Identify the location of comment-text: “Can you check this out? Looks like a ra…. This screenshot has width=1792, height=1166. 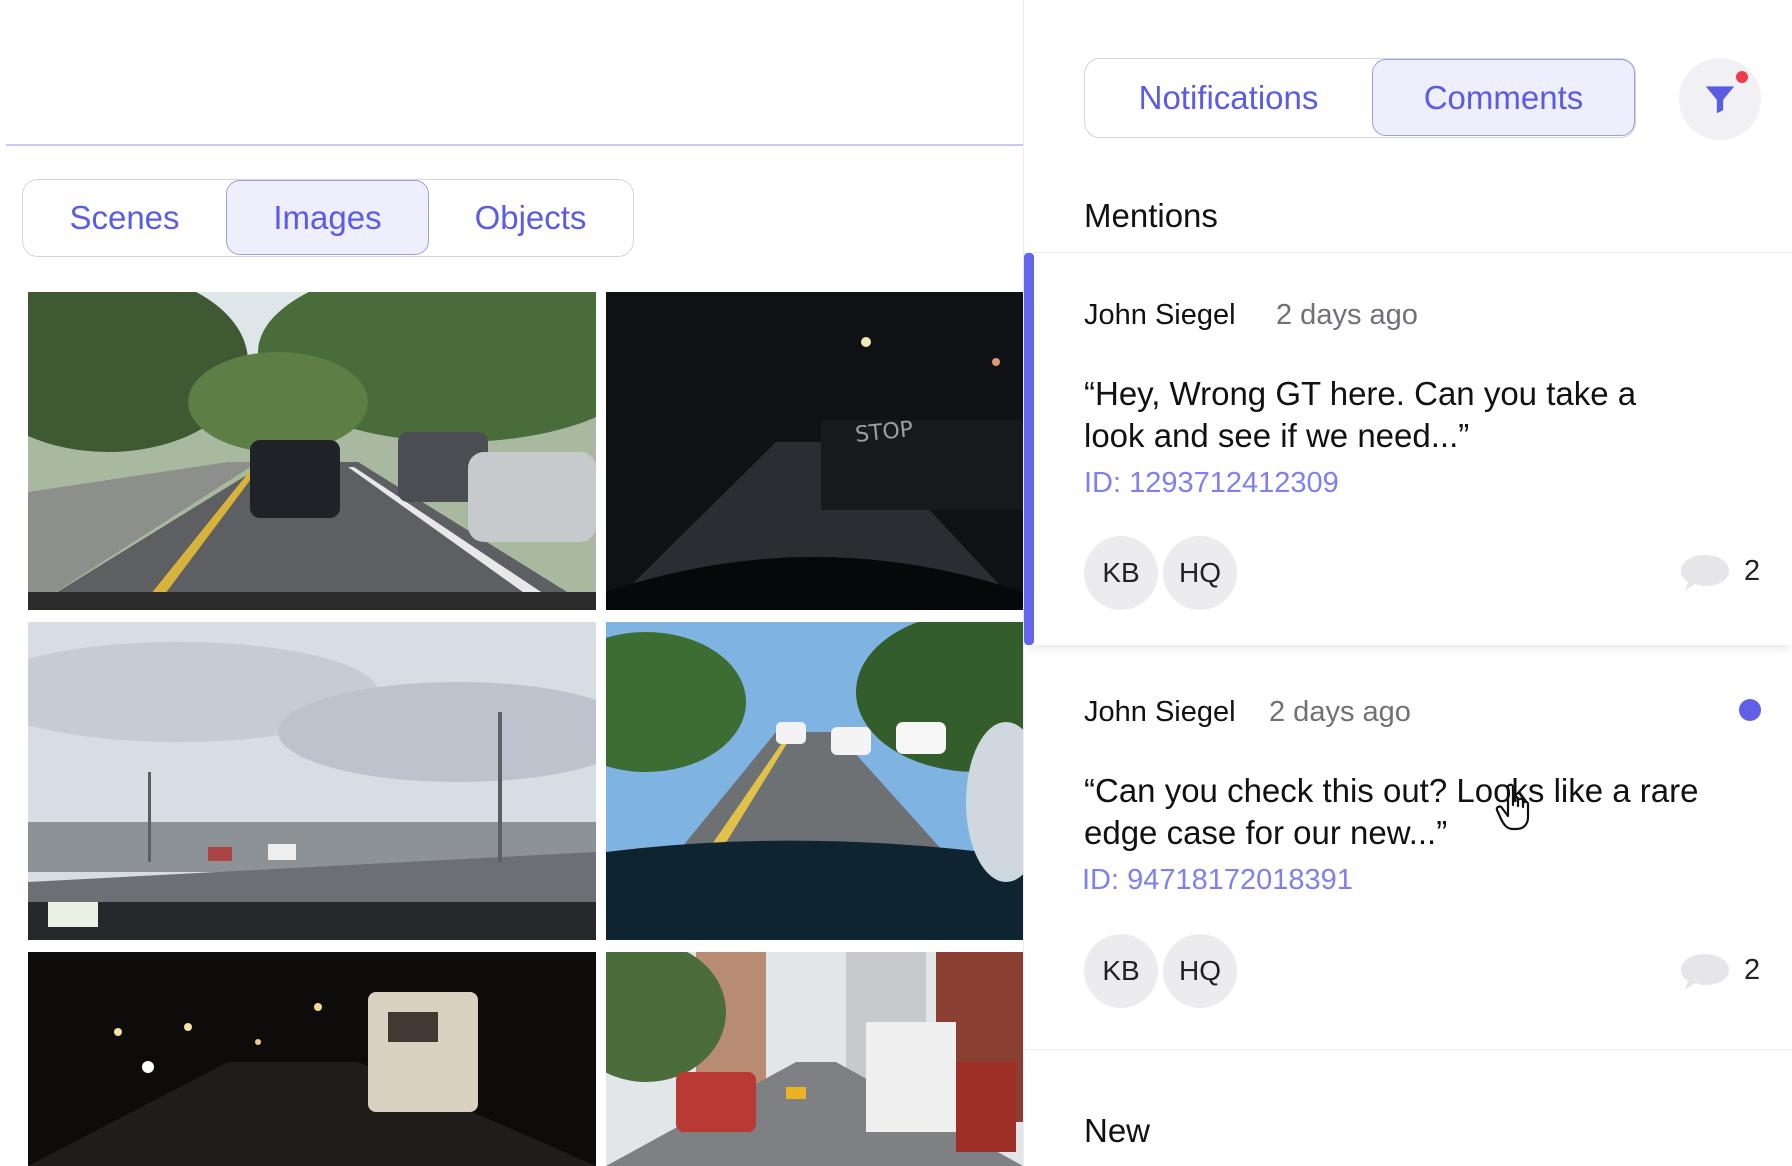
(1391, 811).